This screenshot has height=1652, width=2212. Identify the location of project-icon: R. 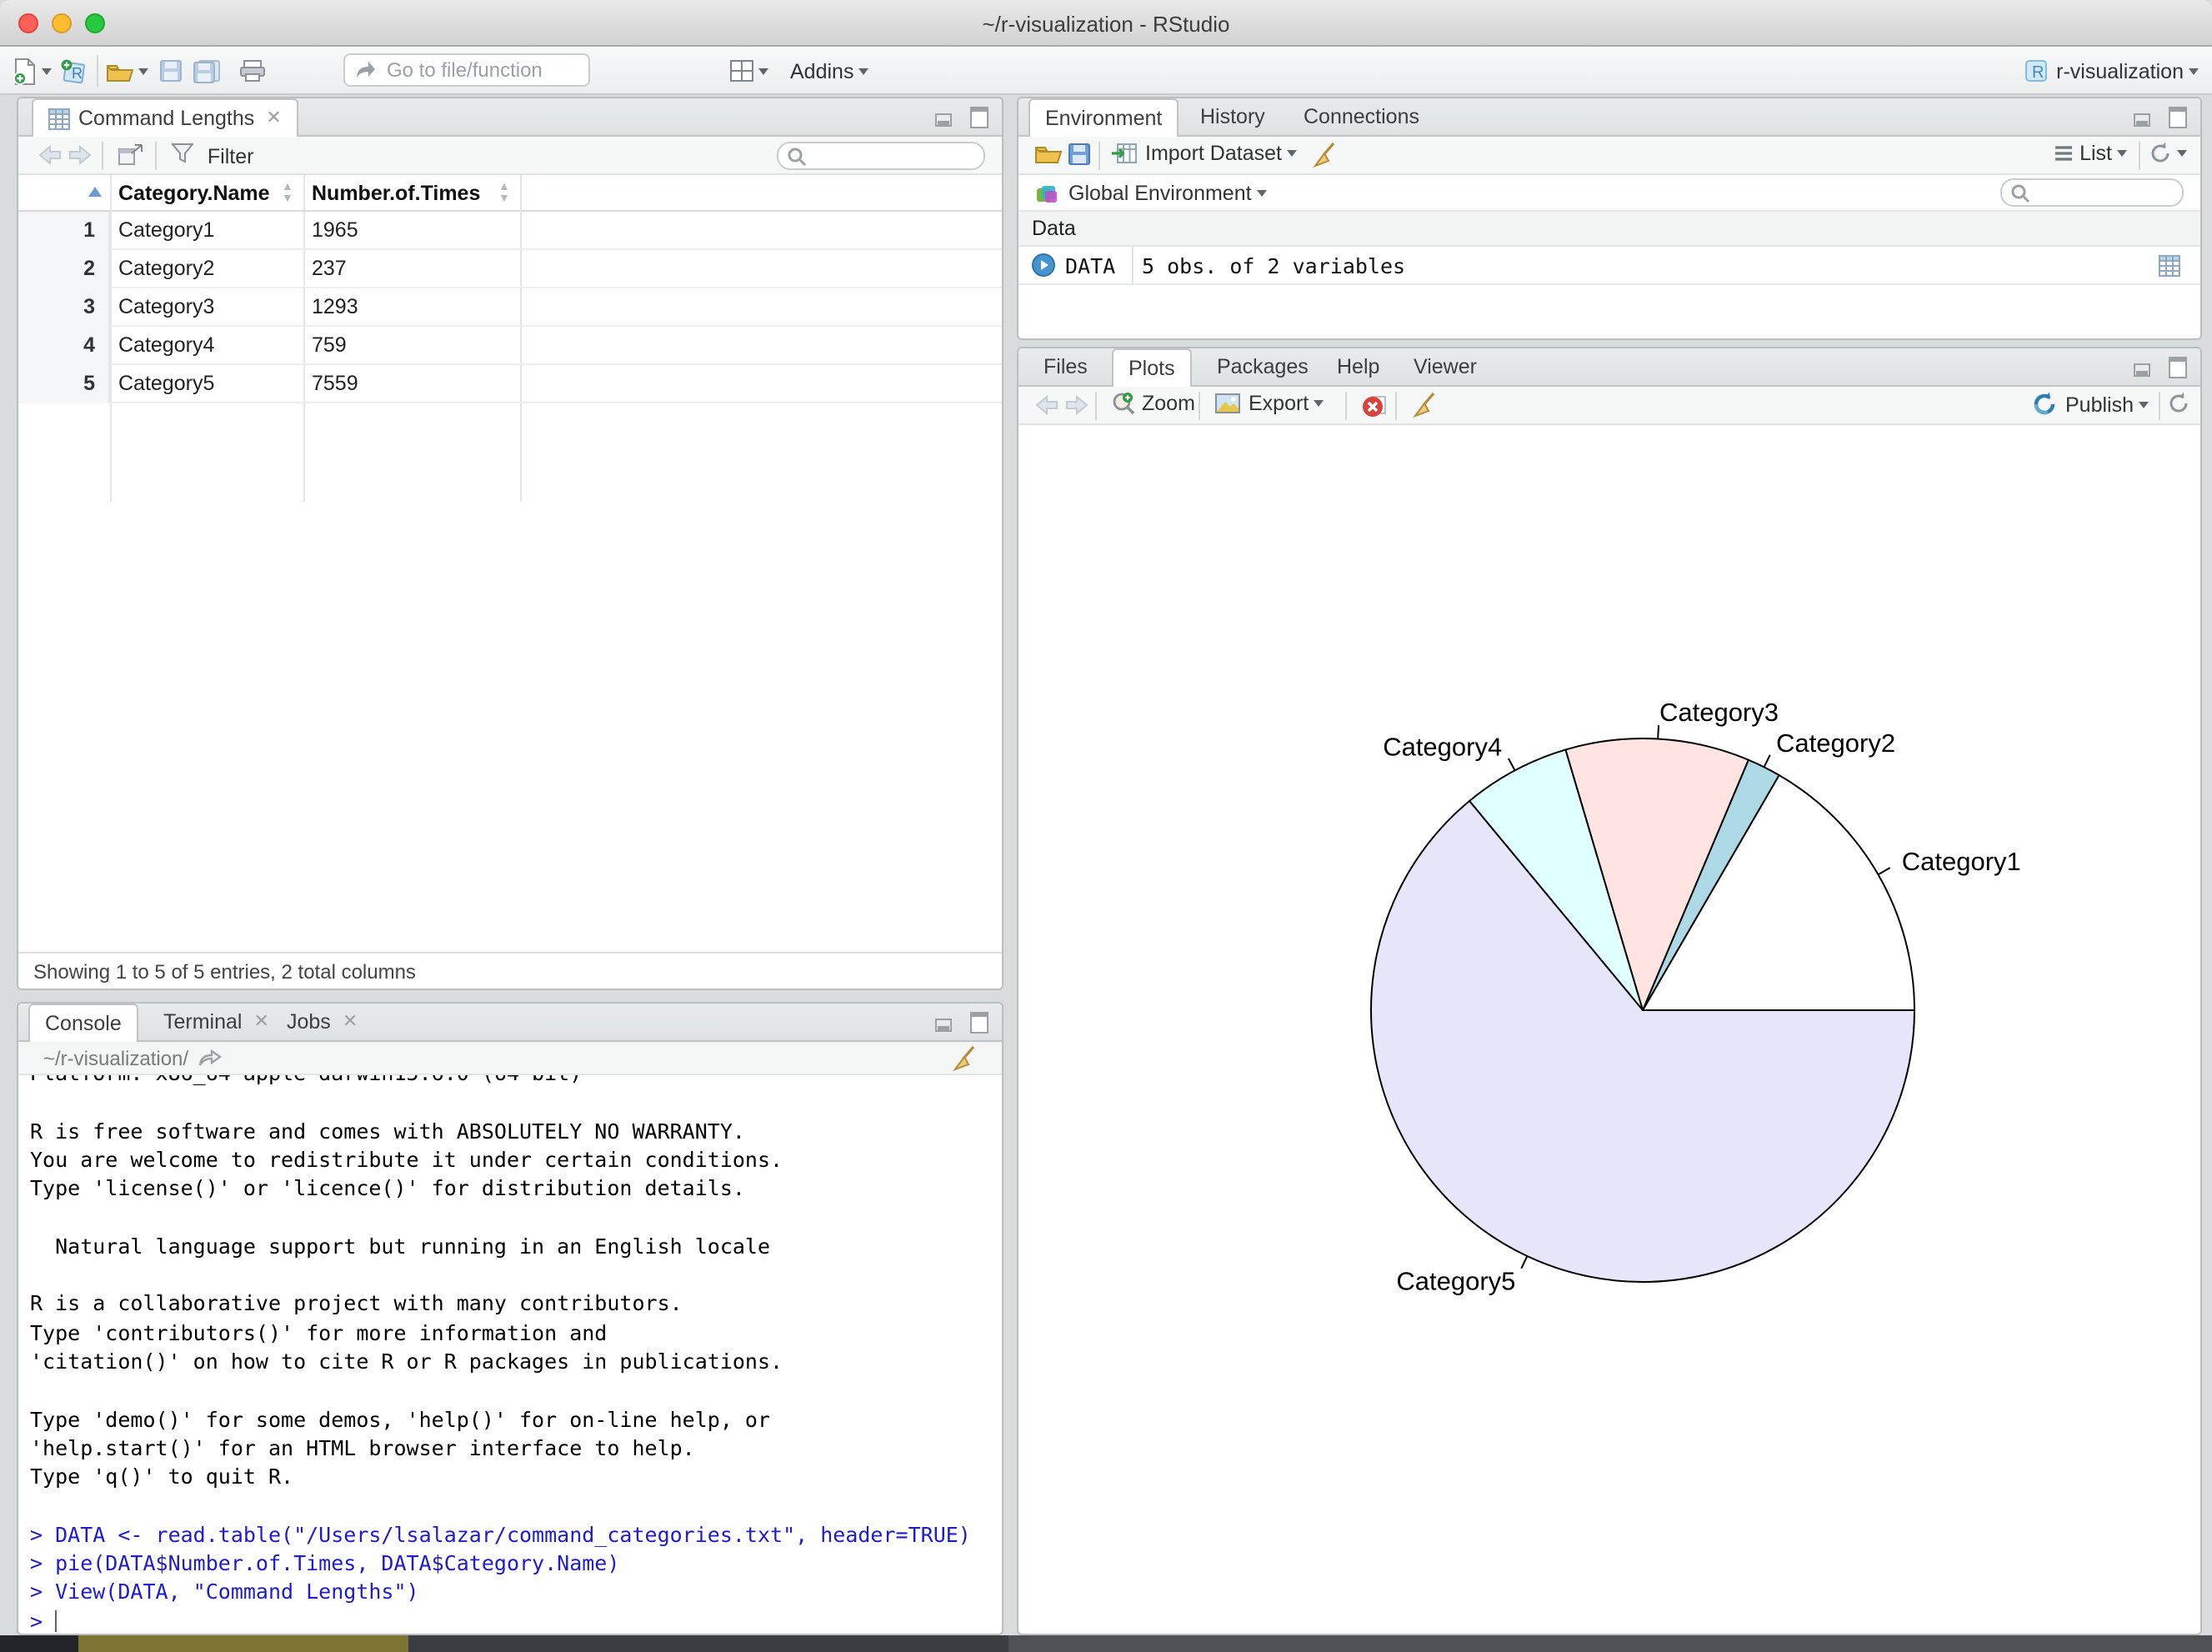
(2035, 70).